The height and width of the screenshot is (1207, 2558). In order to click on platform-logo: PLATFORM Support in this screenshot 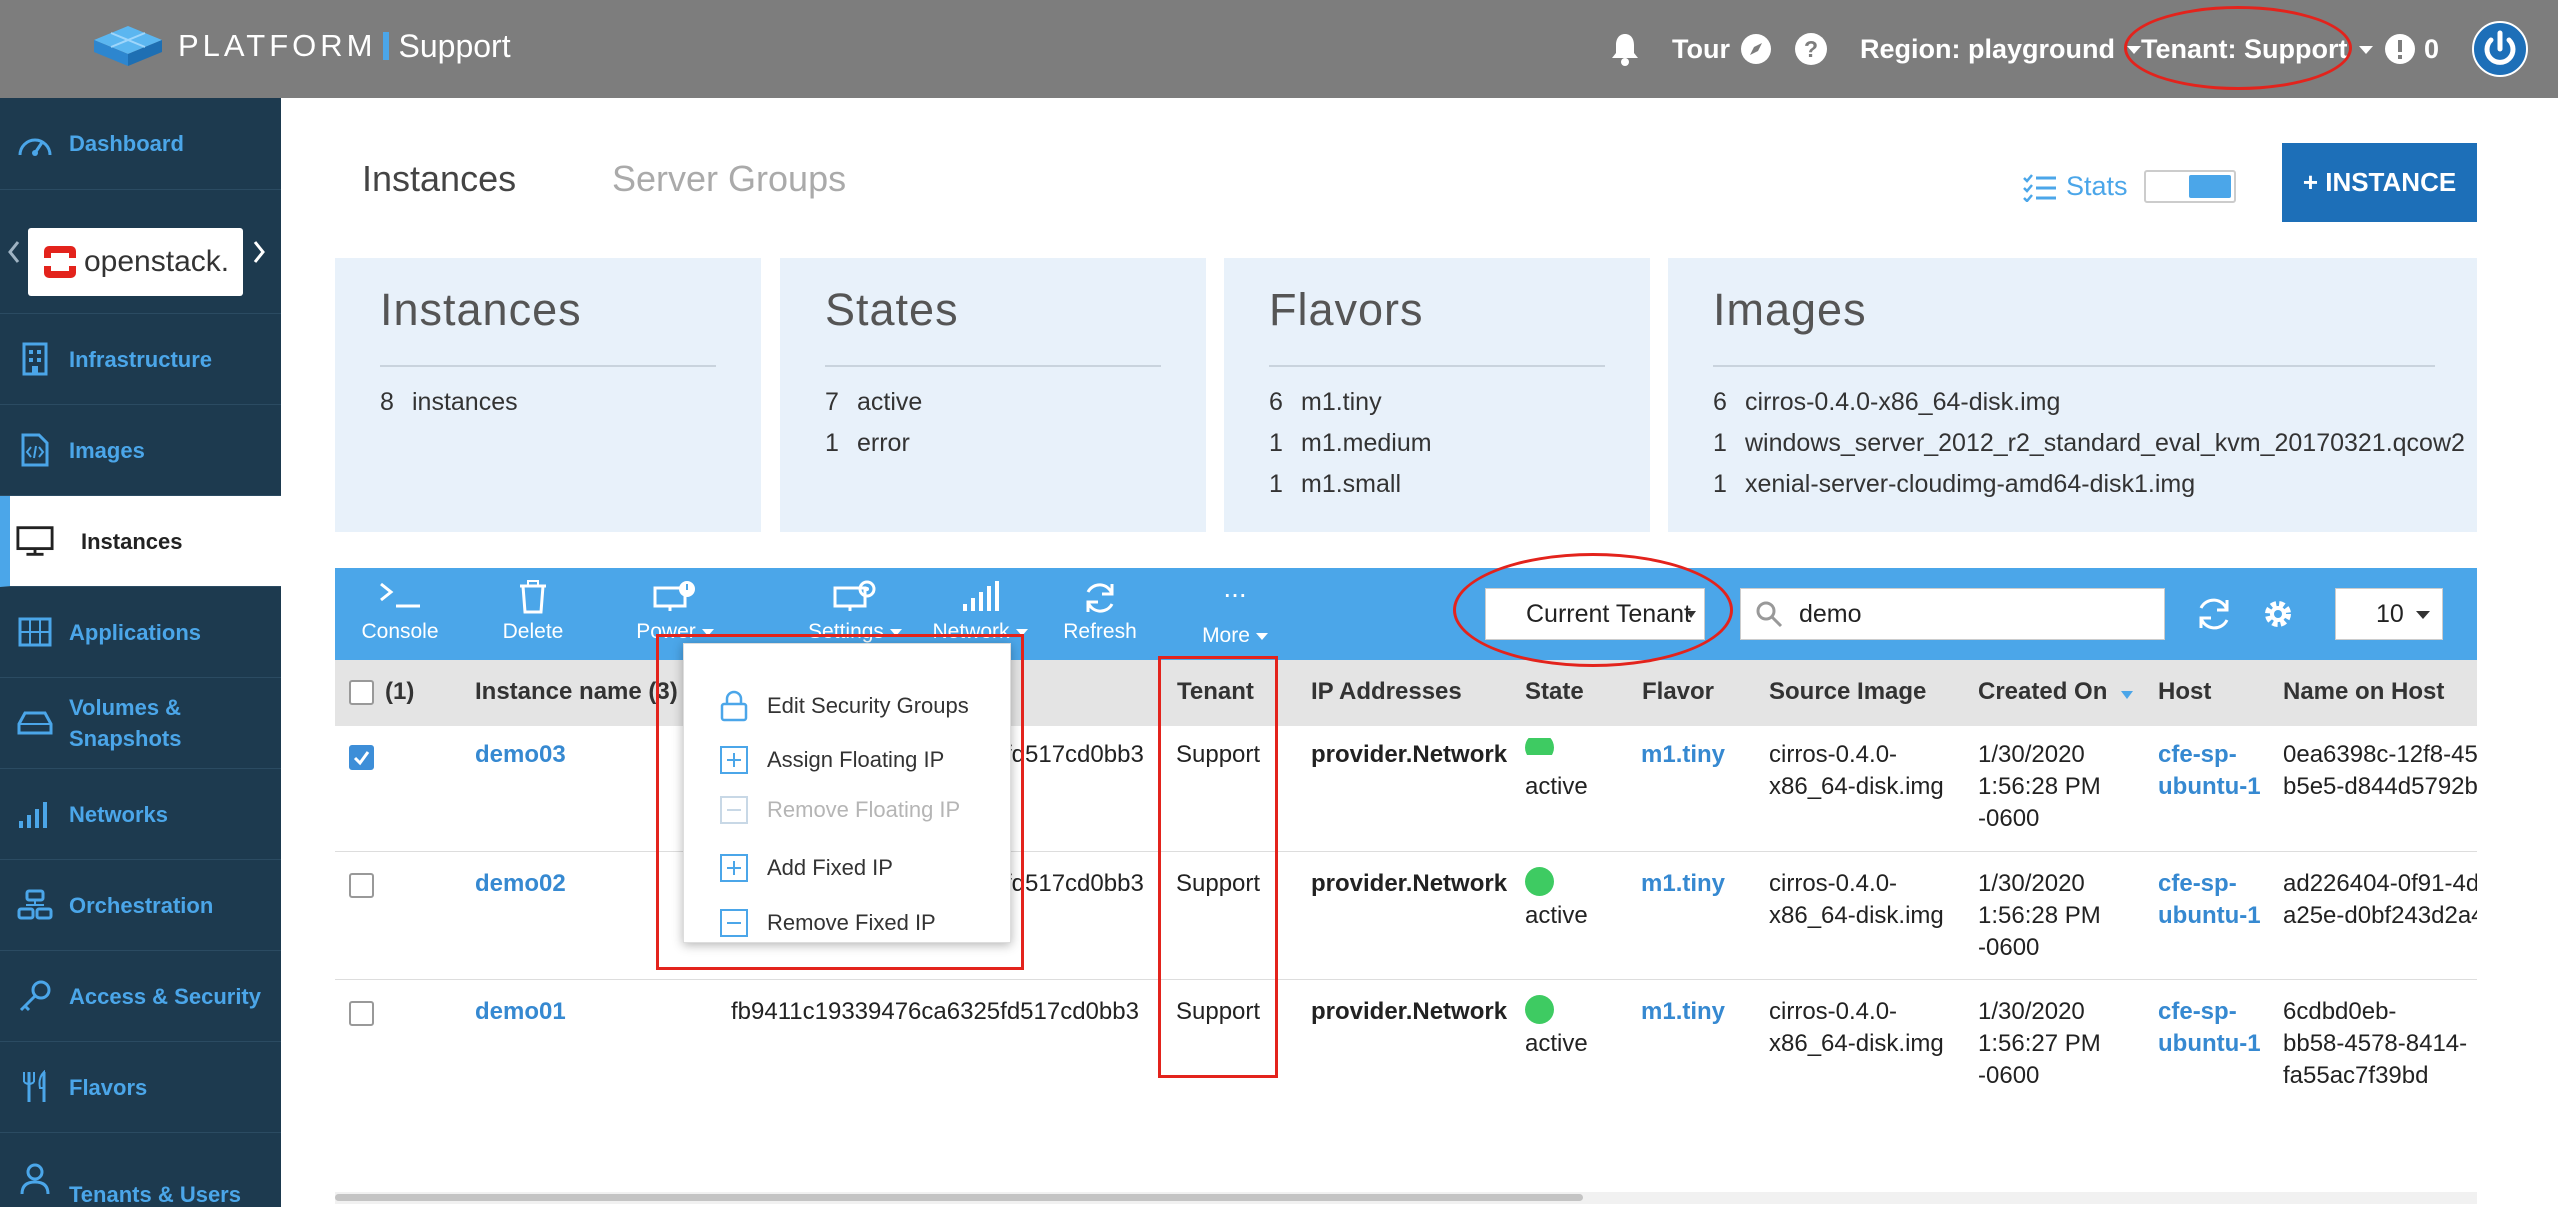, I will do `click(301, 46)`.